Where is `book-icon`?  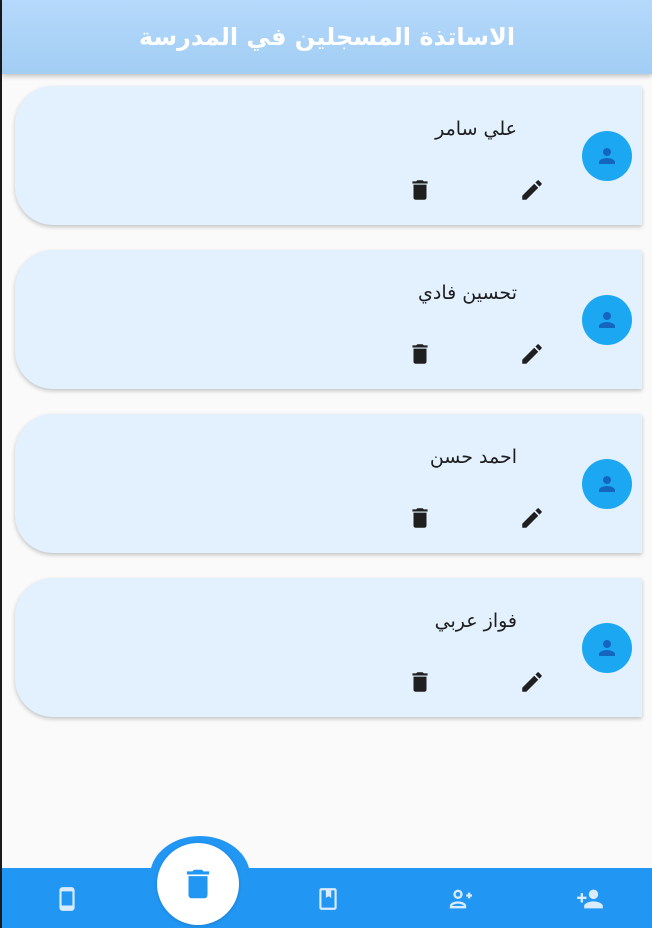 book-icon is located at coordinates (328, 899).